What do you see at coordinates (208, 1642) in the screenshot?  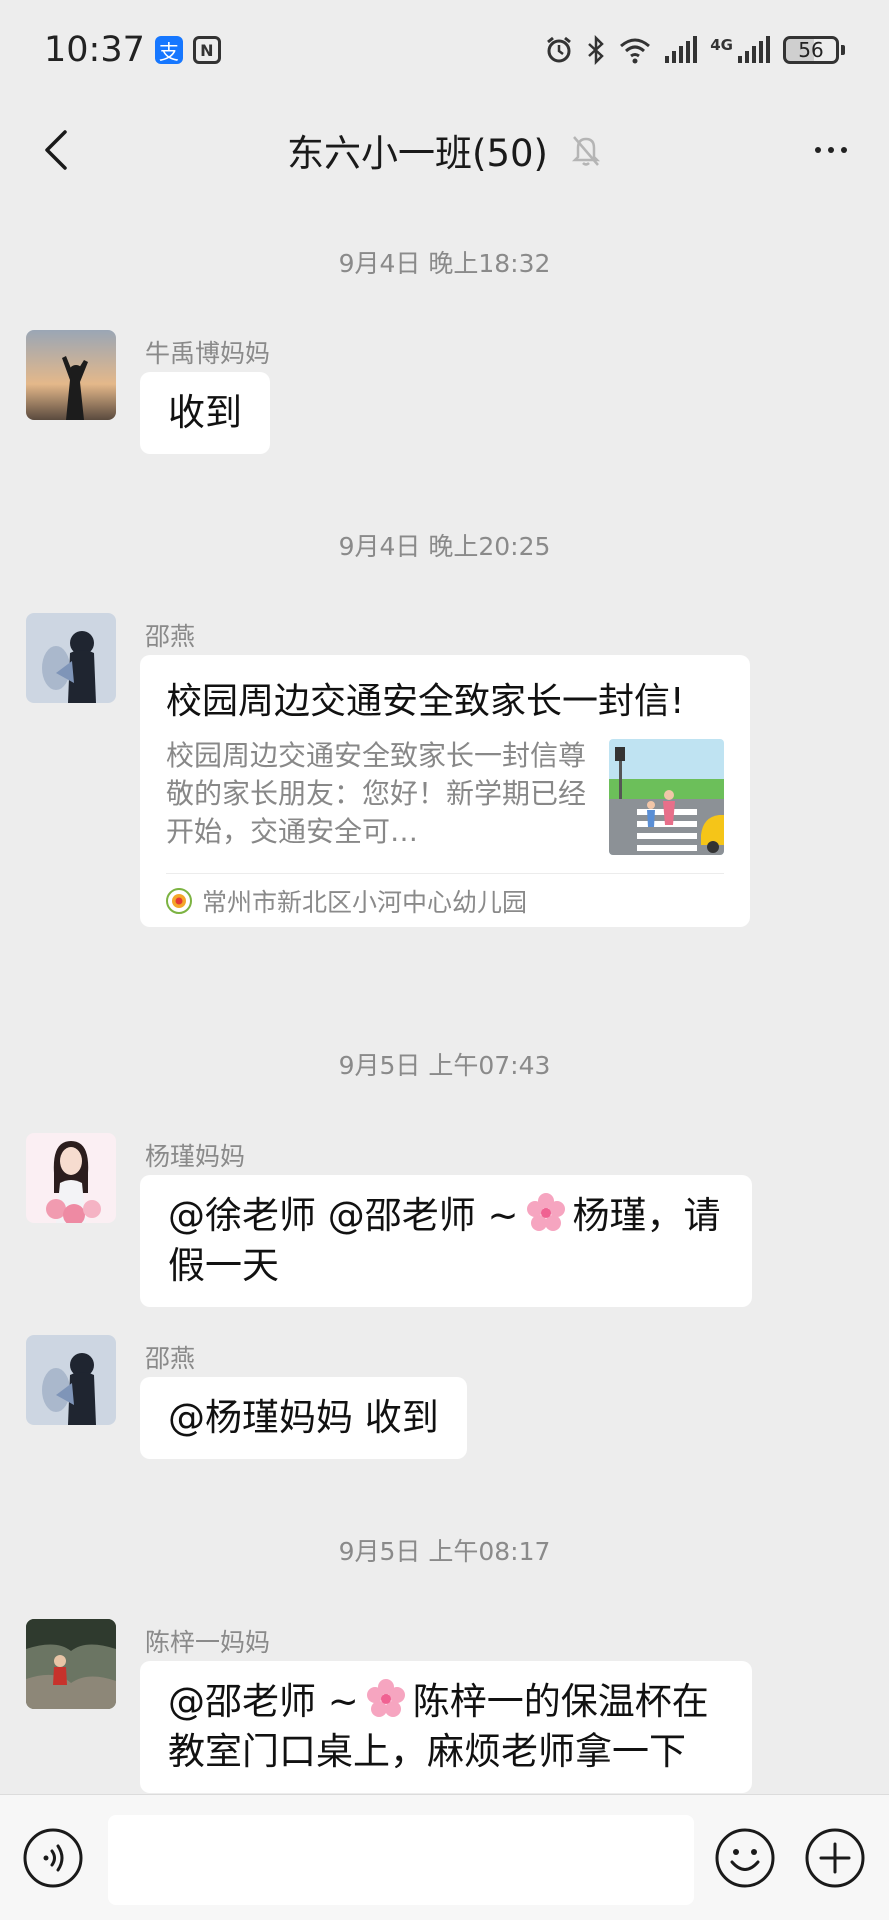 I see `sender-name: 陈梓一妈妈` at bounding box center [208, 1642].